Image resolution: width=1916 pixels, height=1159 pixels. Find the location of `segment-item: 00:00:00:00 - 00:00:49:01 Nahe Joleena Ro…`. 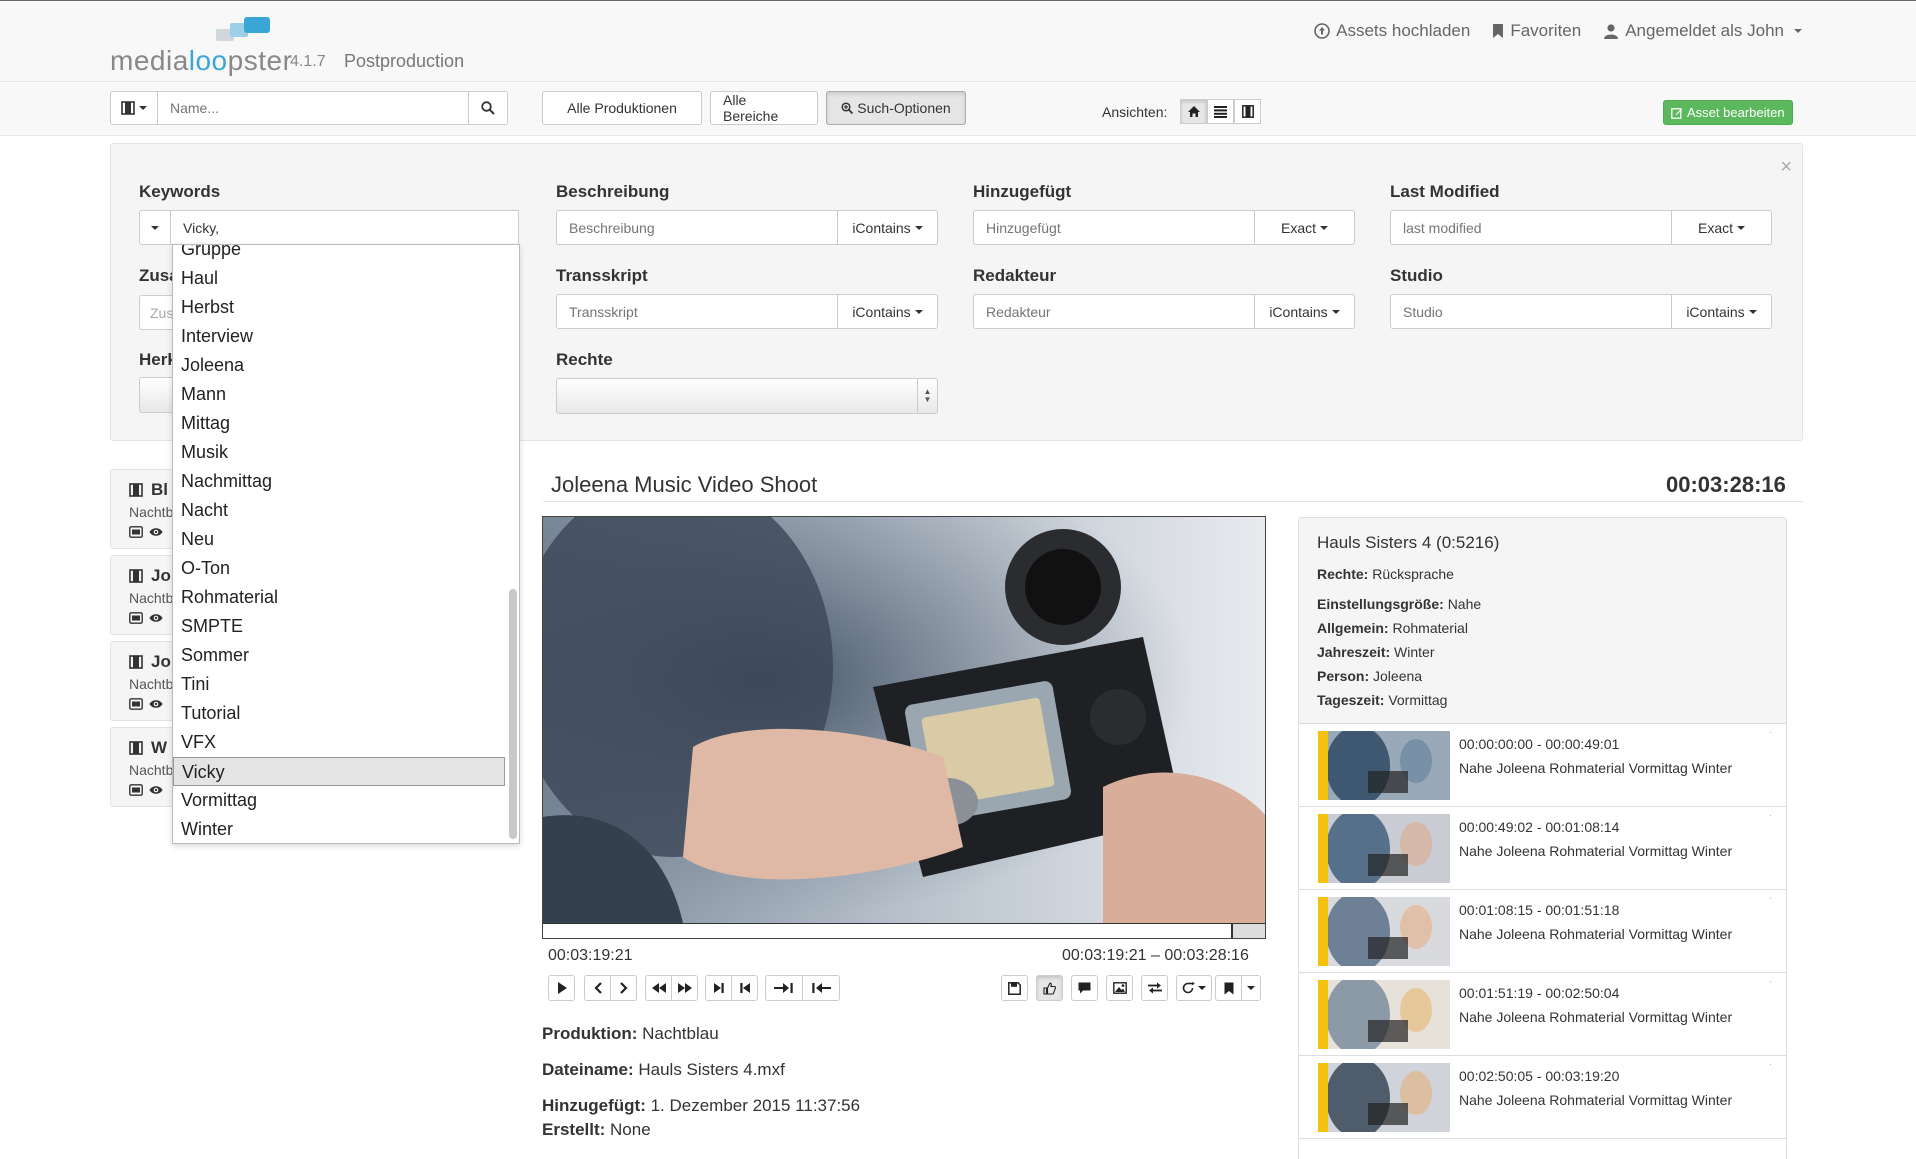

segment-item: 00:00:00:00 - 00:00:49:01 Nahe Joleena Ro… is located at coordinates (1542, 765).